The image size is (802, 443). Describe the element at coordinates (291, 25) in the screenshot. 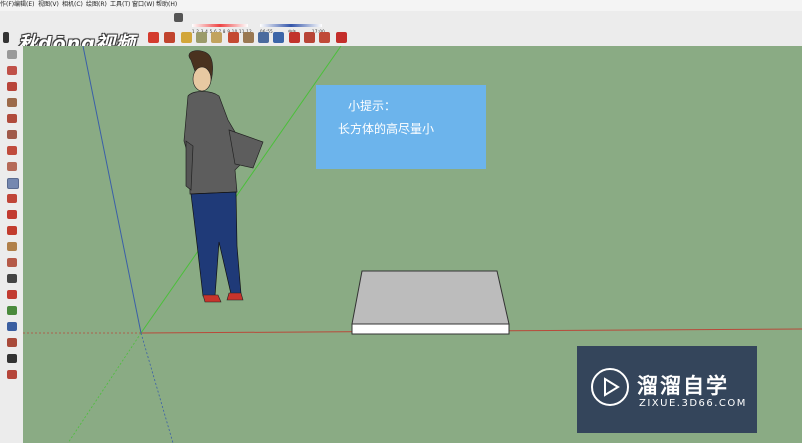

I see `time-slider` at that location.